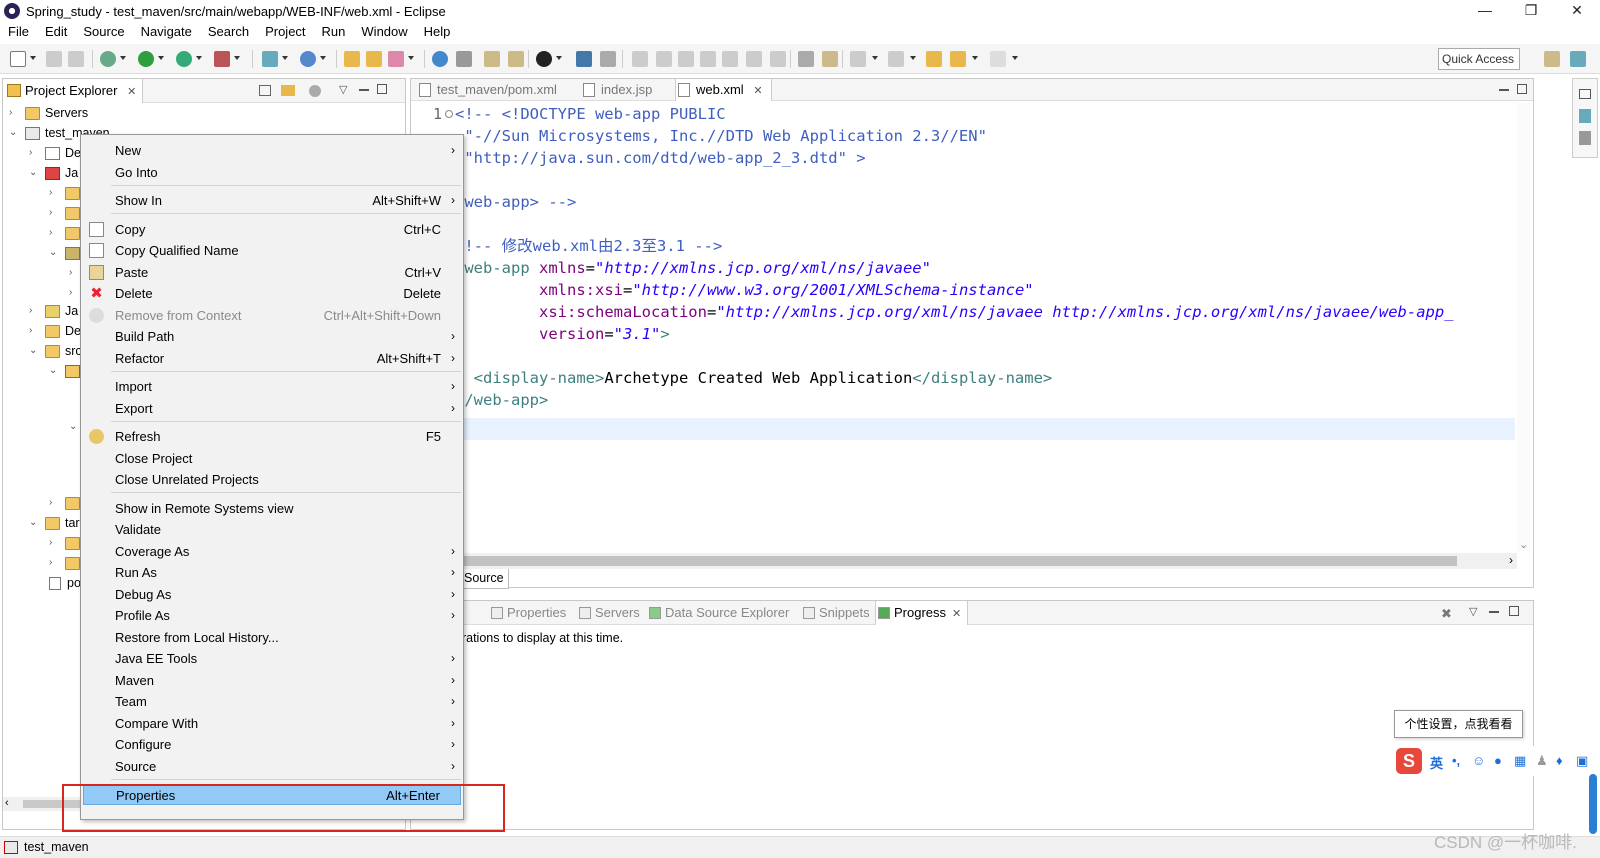  What do you see at coordinates (1585, 116) in the screenshot?
I see `outline-icon` at bounding box center [1585, 116].